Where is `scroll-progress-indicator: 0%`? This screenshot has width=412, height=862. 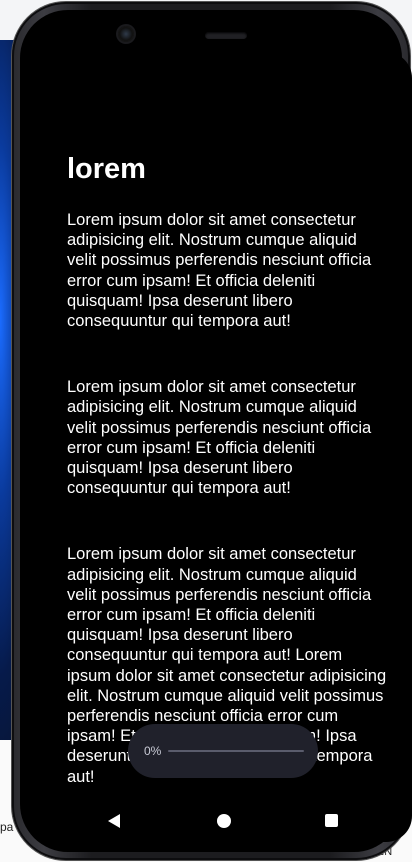
scroll-progress-indicator: 0% is located at coordinates (223, 751).